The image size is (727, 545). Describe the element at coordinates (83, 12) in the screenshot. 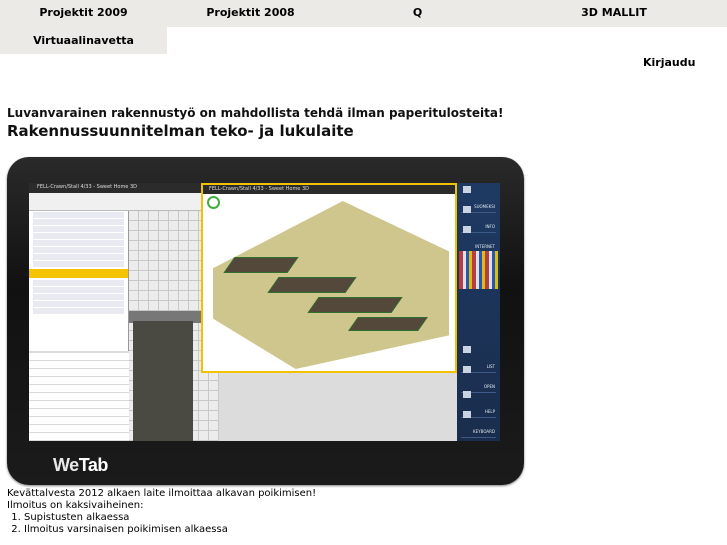

I see `nav-projektit-2009: Projektit 2009` at that location.